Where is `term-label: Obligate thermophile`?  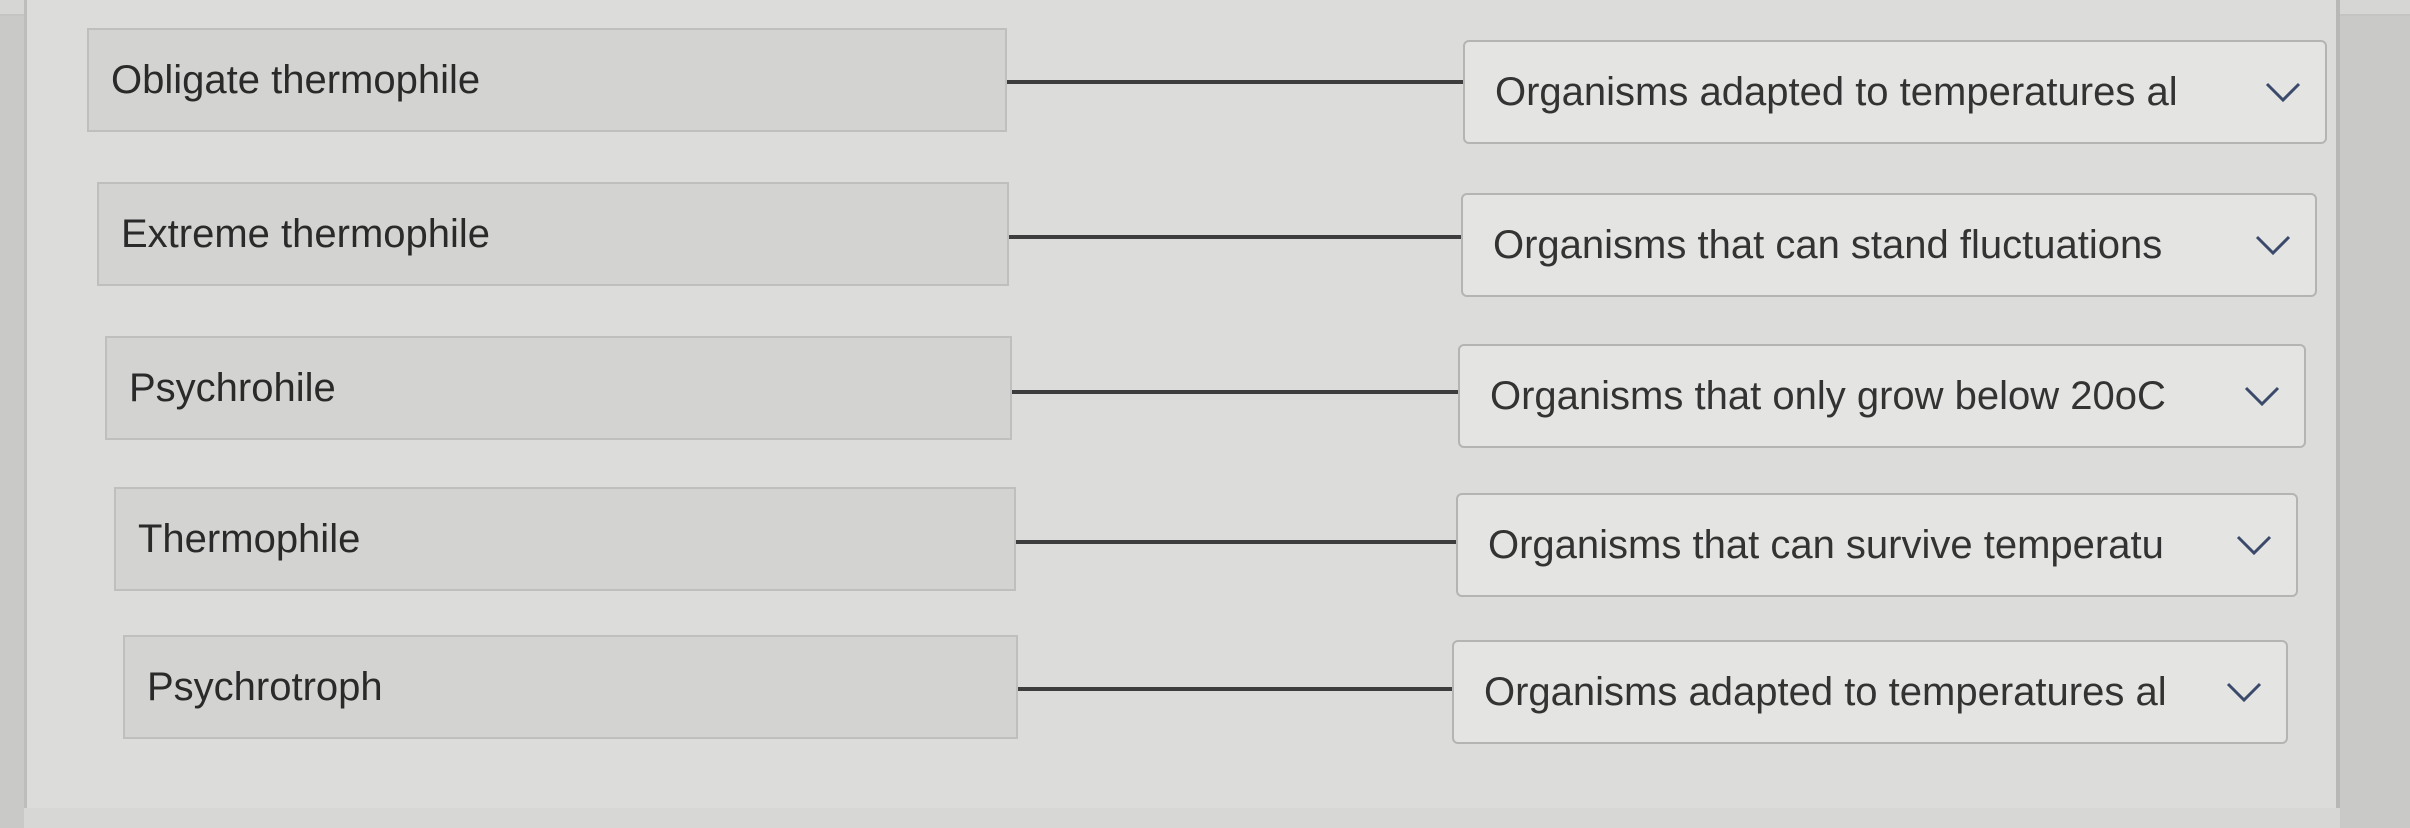 term-label: Obligate thermophile is located at coordinates (296, 79).